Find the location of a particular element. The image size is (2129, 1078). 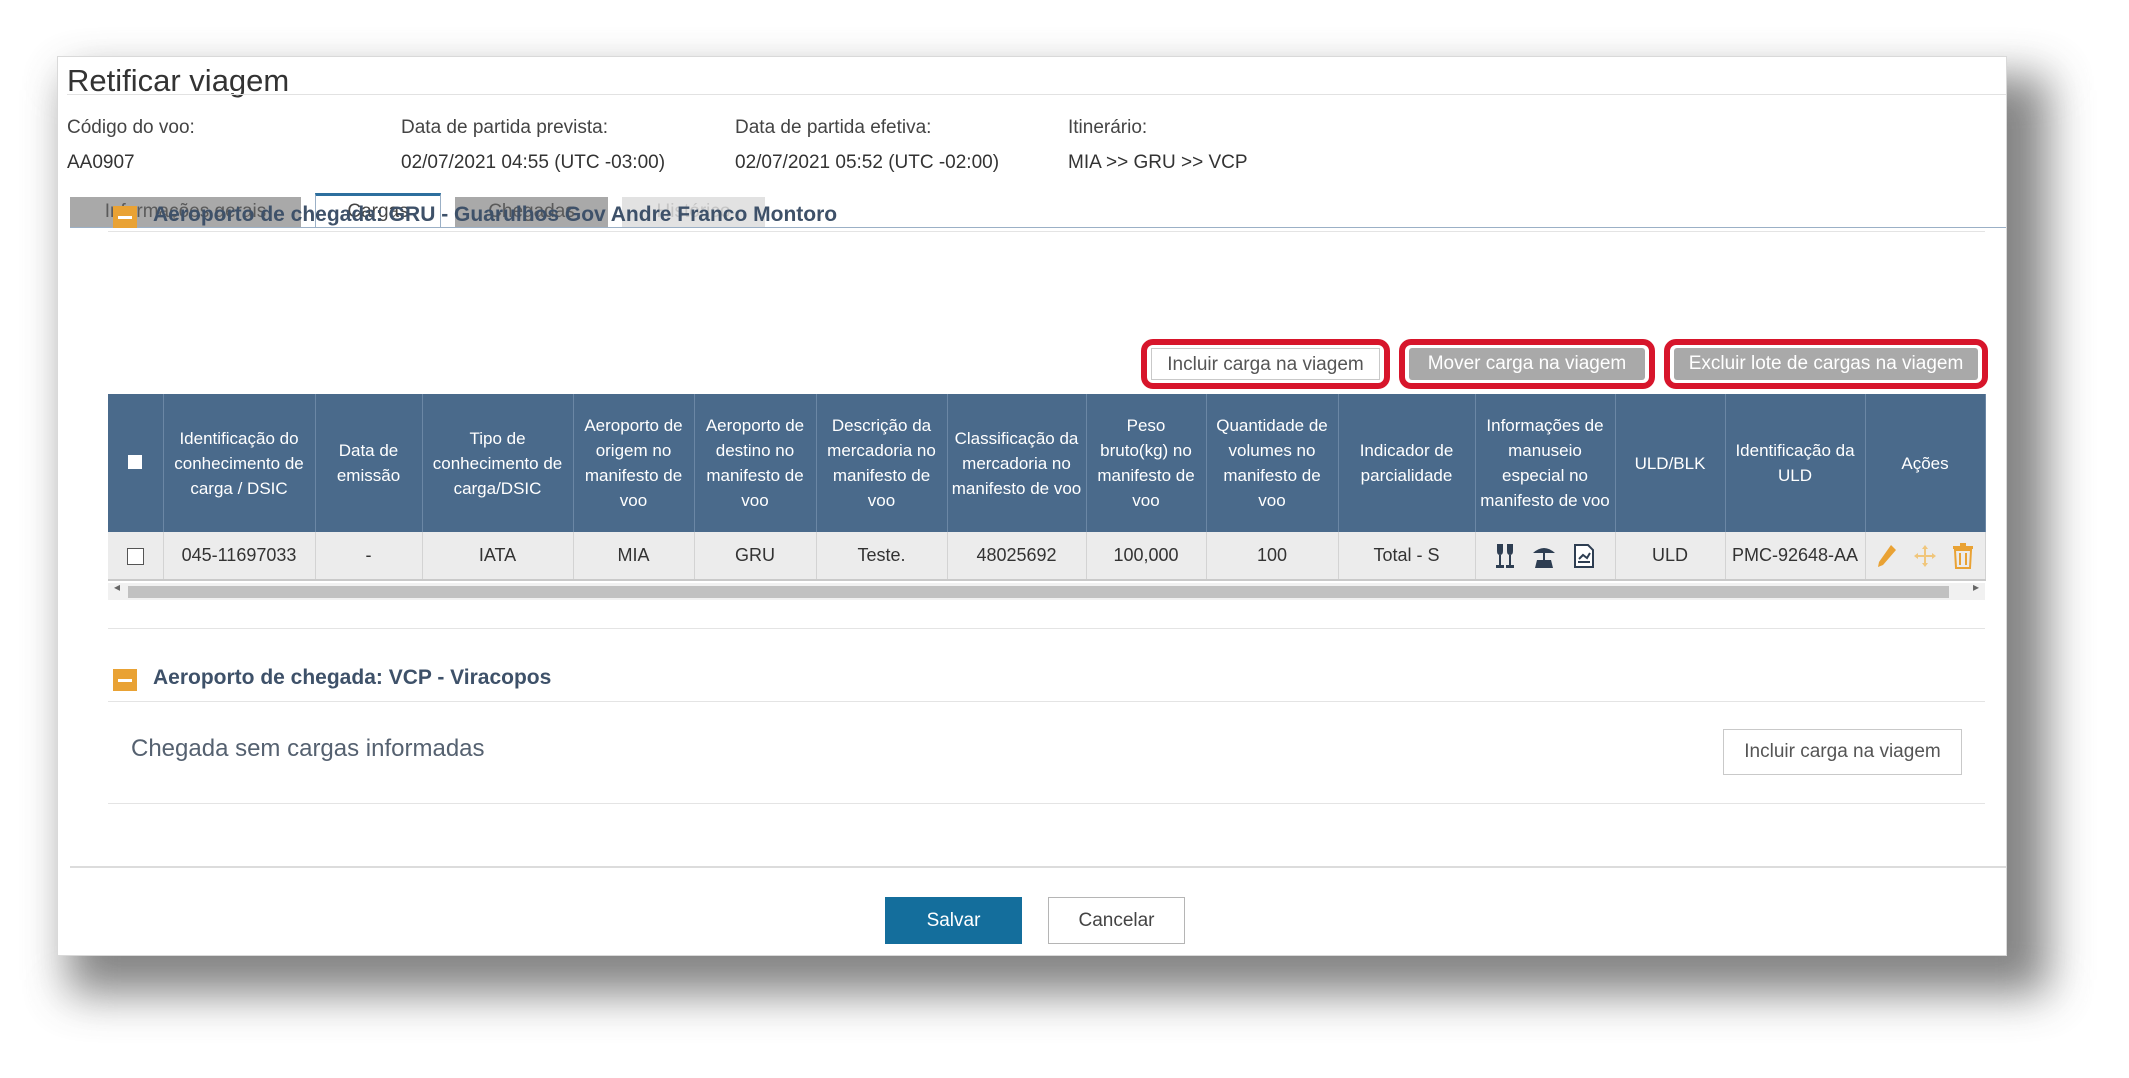

table-horizontal-scrollbar: ◂ ▸ is located at coordinates (1046, 590).